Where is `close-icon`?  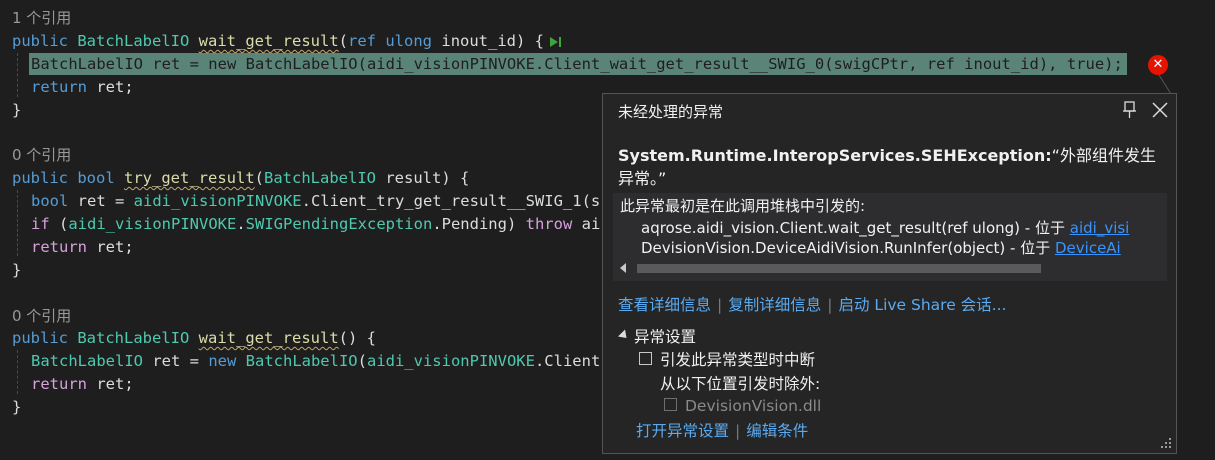 close-icon is located at coordinates (1160, 110).